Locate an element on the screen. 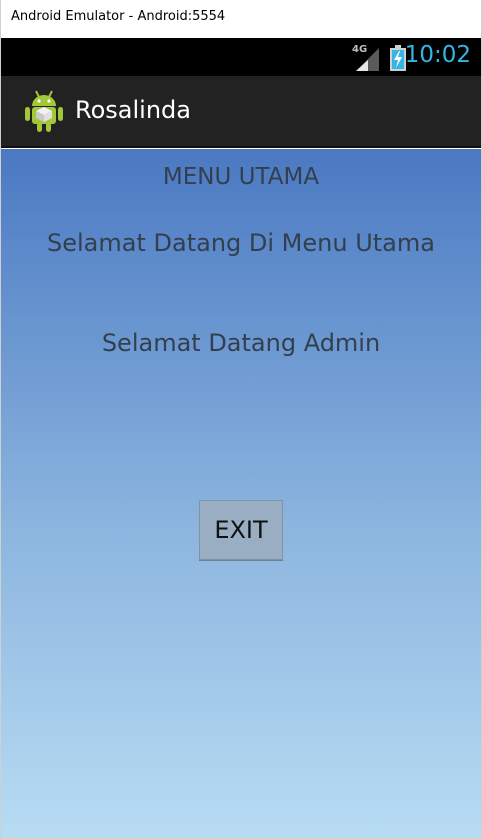 The image size is (482, 839). signal-icon: 4G is located at coordinates (365, 57).